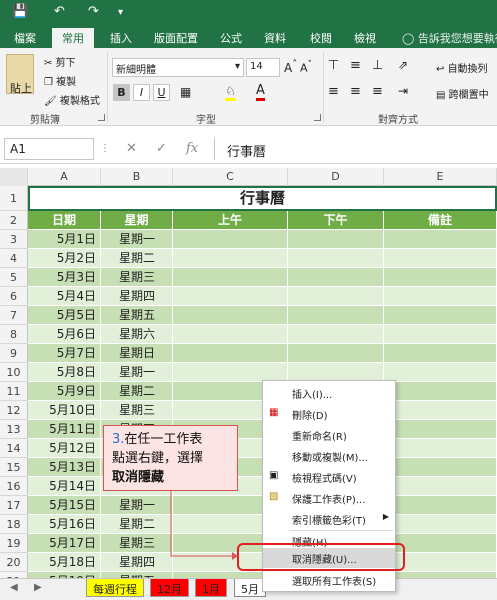 The image size is (497, 600). I want to click on row-header: 3, so click(14, 239).